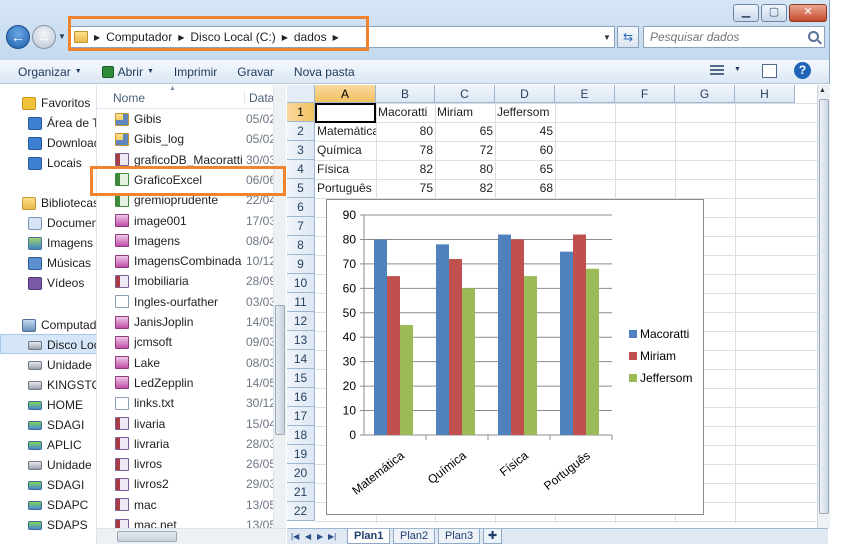  I want to click on row-header-1: 1, so click(301, 112).